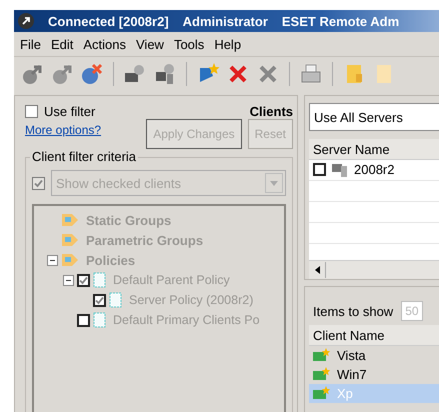  I want to click on client-row: Win7, so click(374, 374).